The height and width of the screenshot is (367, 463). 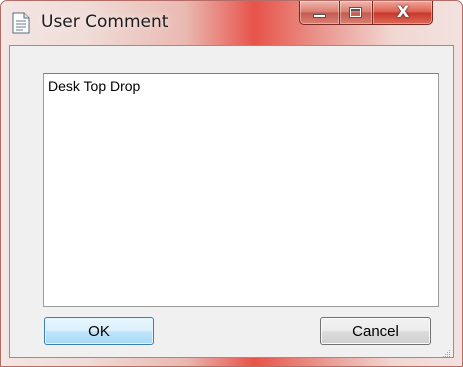 I want to click on ok-button: OK, so click(x=99, y=331).